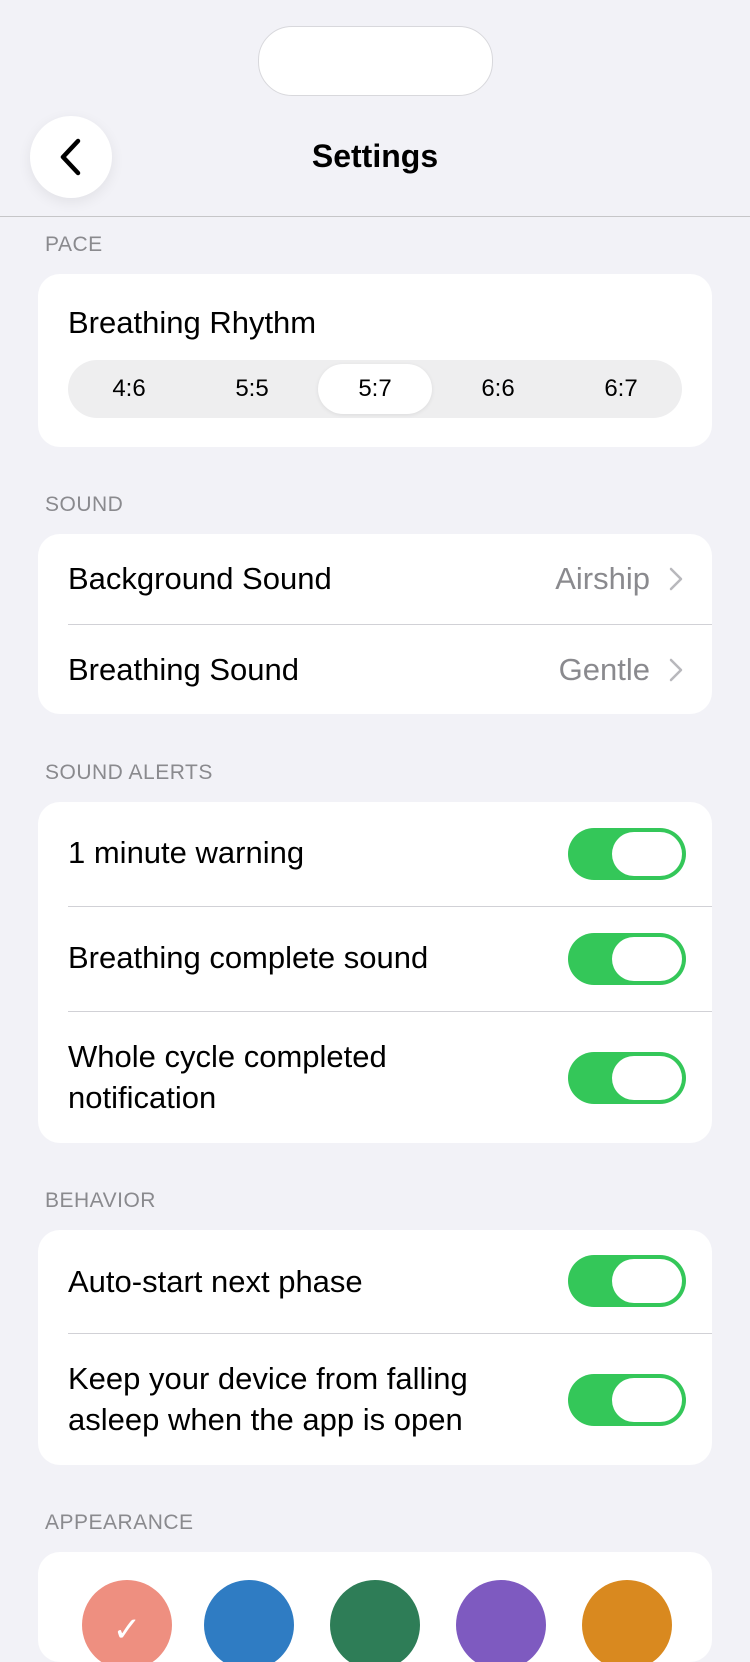 This screenshot has height=1662, width=750. I want to click on rhythm-option-6-7: 6:7, so click(621, 389).